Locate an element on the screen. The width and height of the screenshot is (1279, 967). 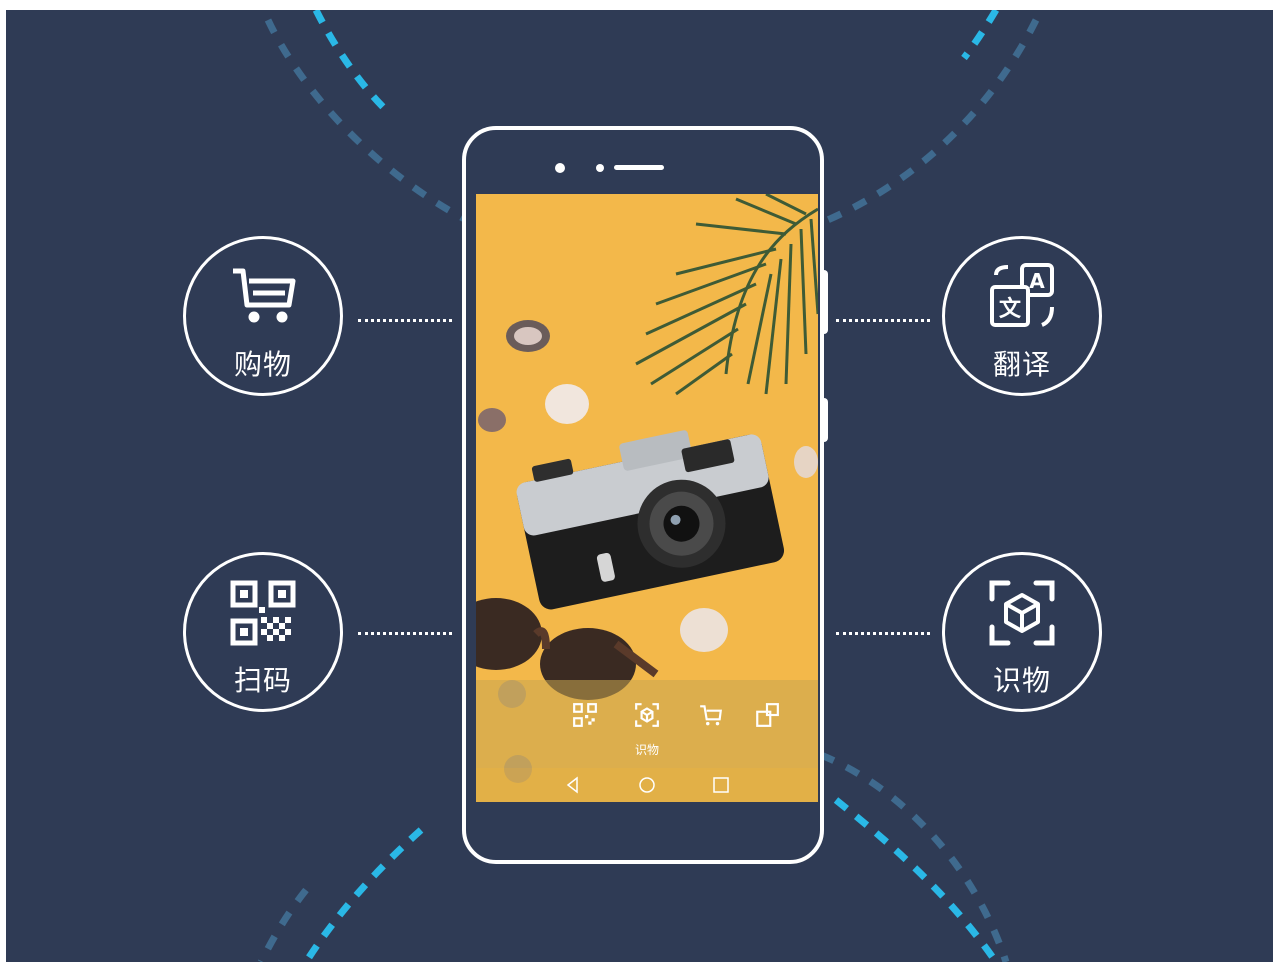
translate-feature: A 文 翻译 is located at coordinates (1022, 316).